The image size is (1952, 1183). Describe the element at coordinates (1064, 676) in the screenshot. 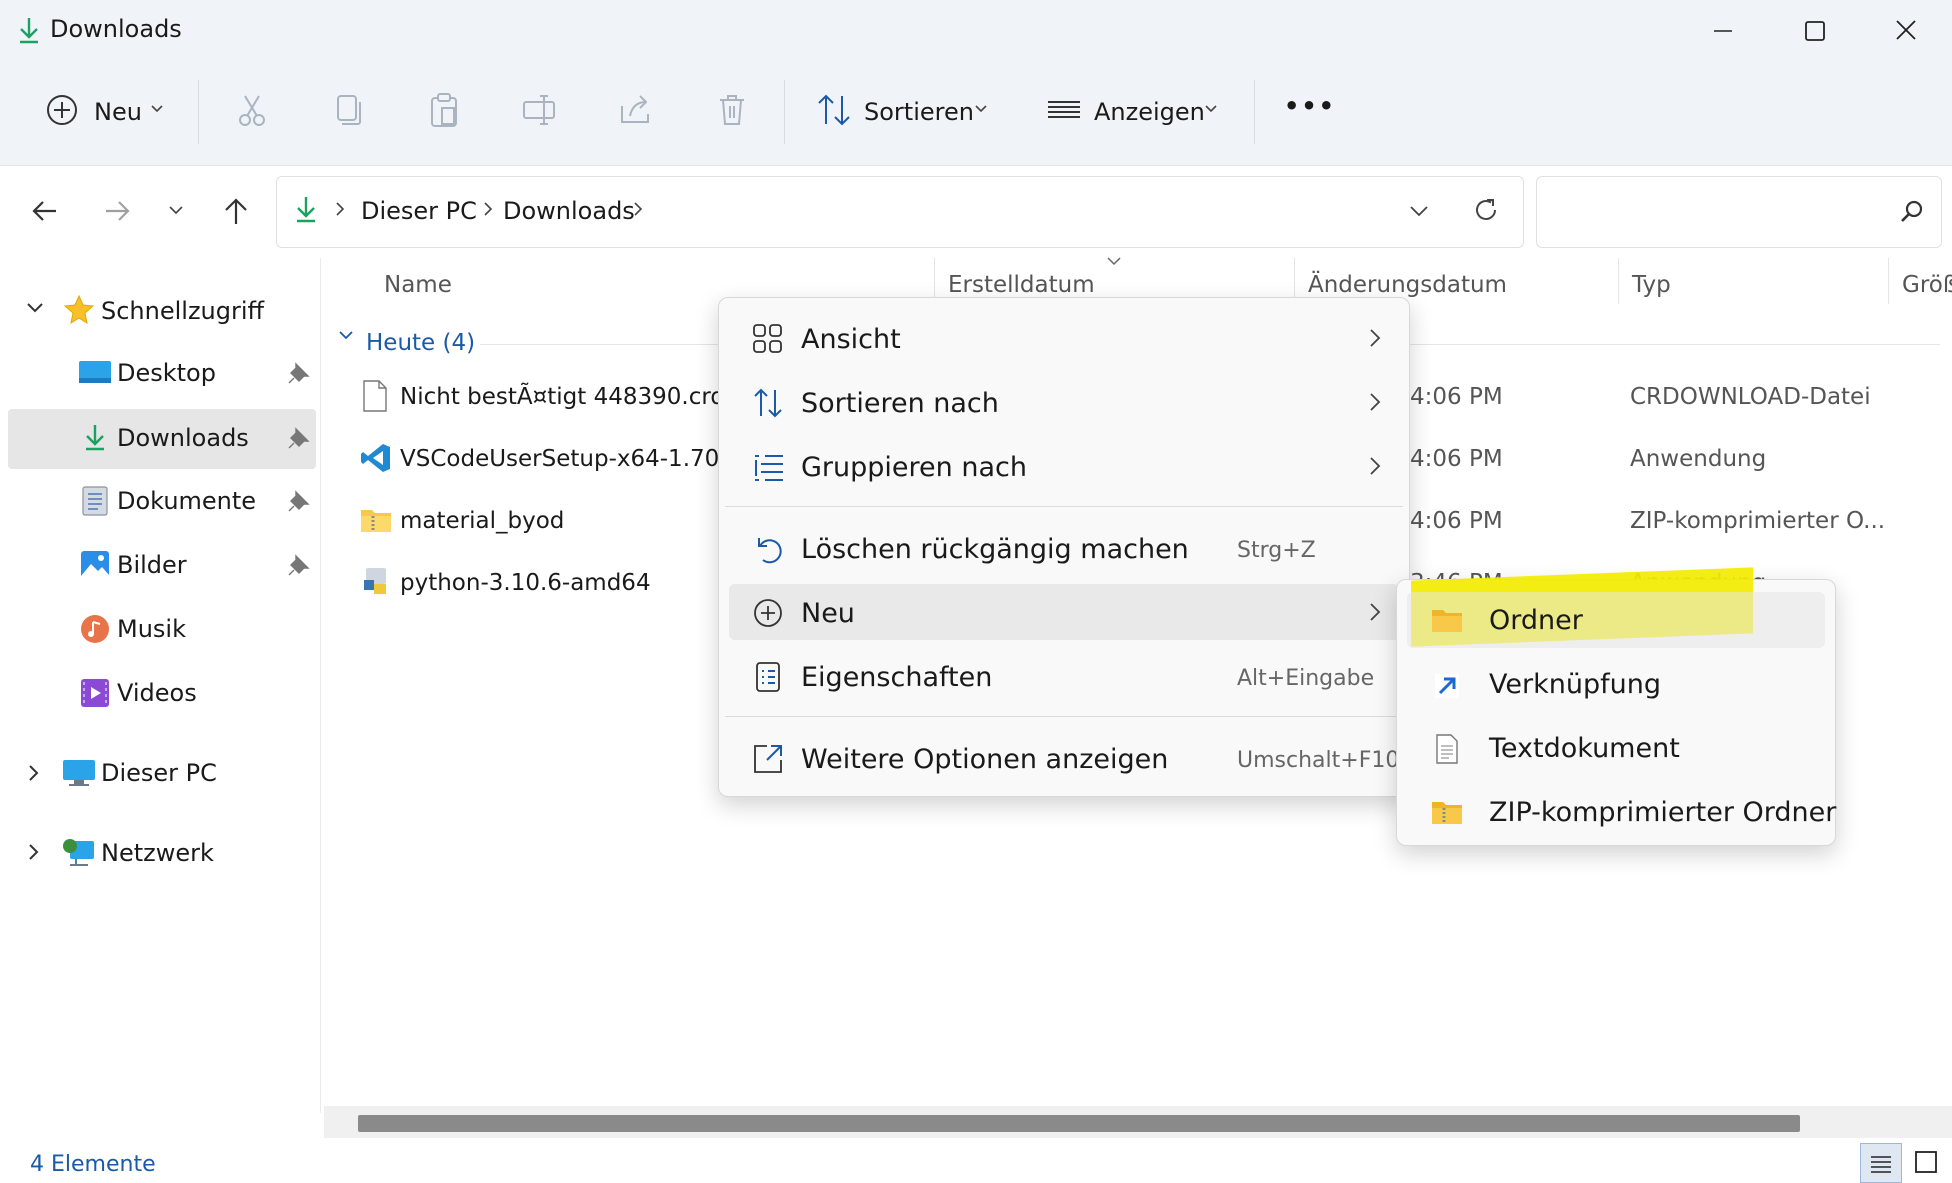

I see `menu-item-properties: Eigenschaften Alt+Eingabe` at that location.